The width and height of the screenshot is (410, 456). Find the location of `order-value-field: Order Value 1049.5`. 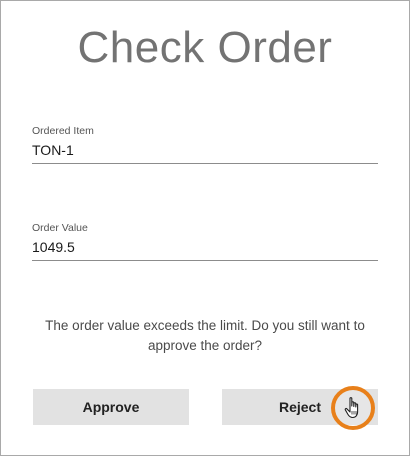

order-value-field: Order Value 1049.5 is located at coordinates (205, 241).